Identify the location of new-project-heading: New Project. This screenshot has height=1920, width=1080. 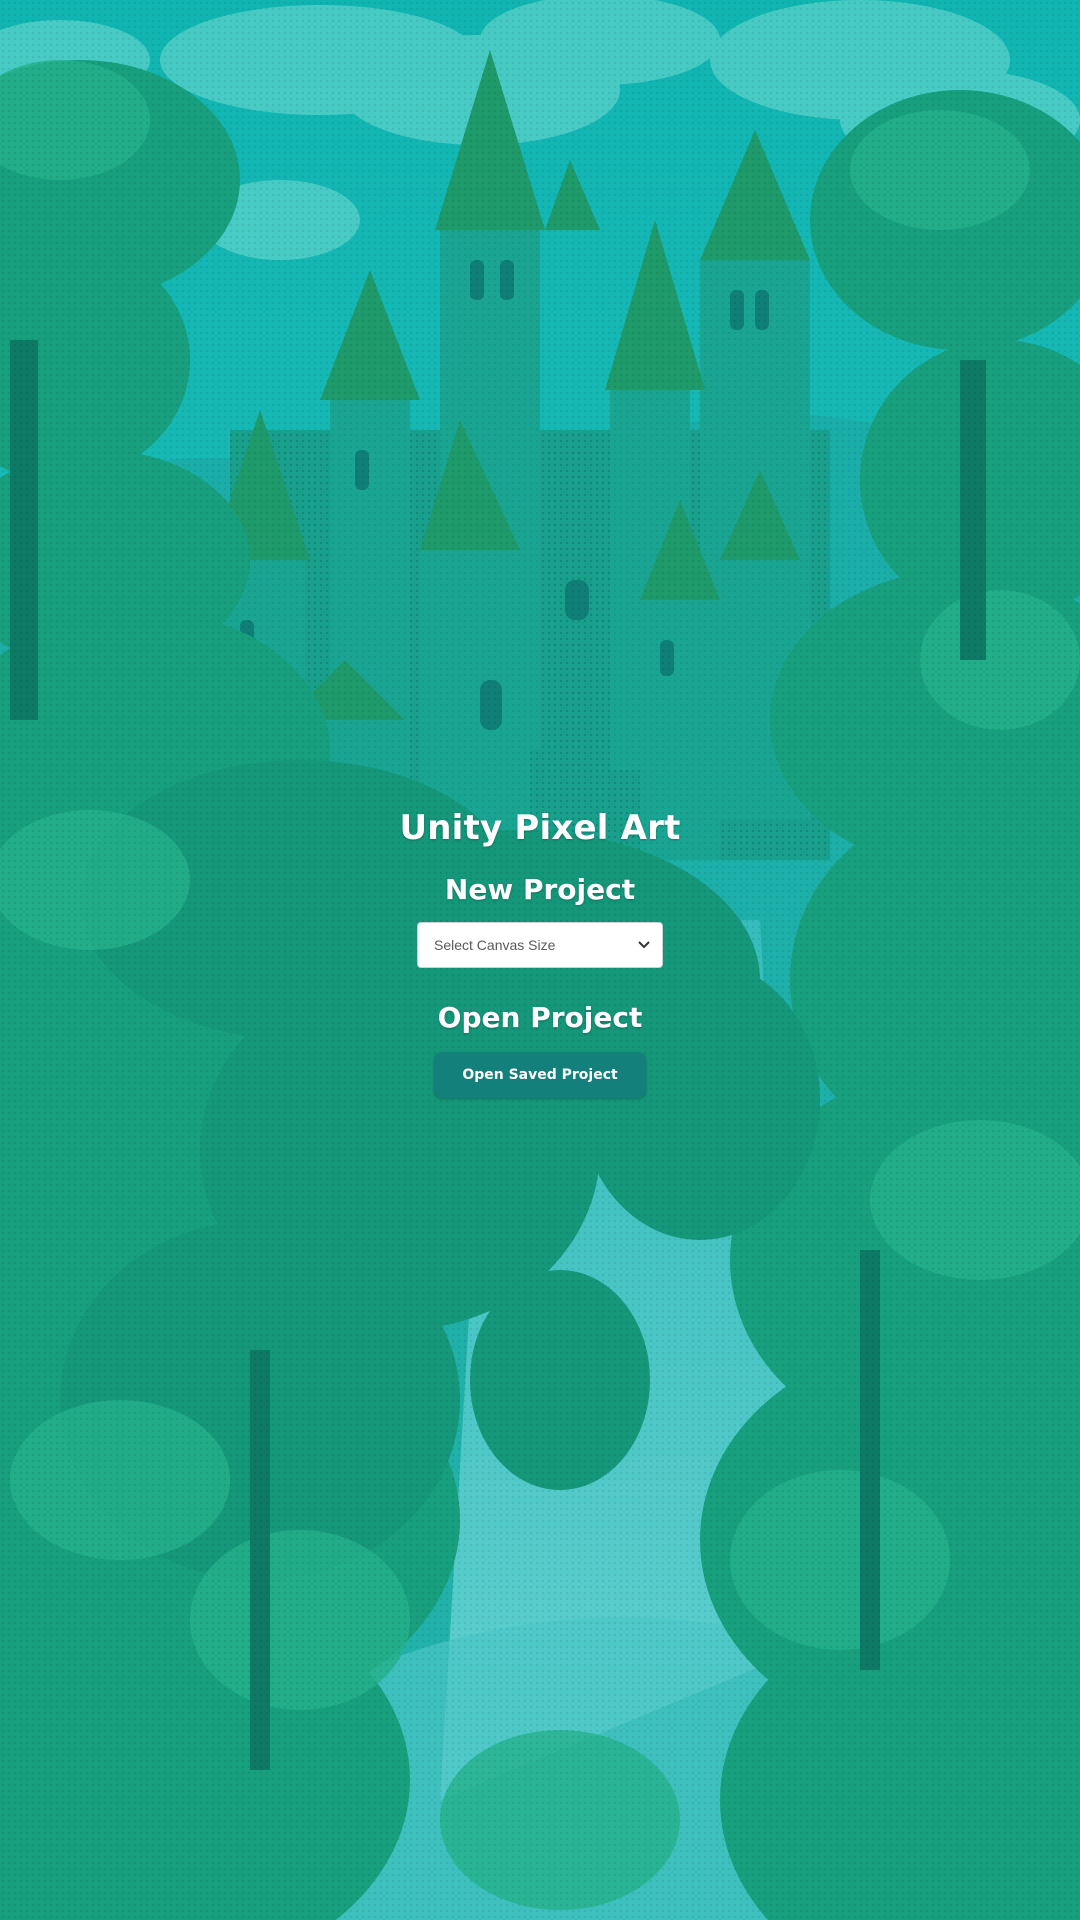
(540, 889).